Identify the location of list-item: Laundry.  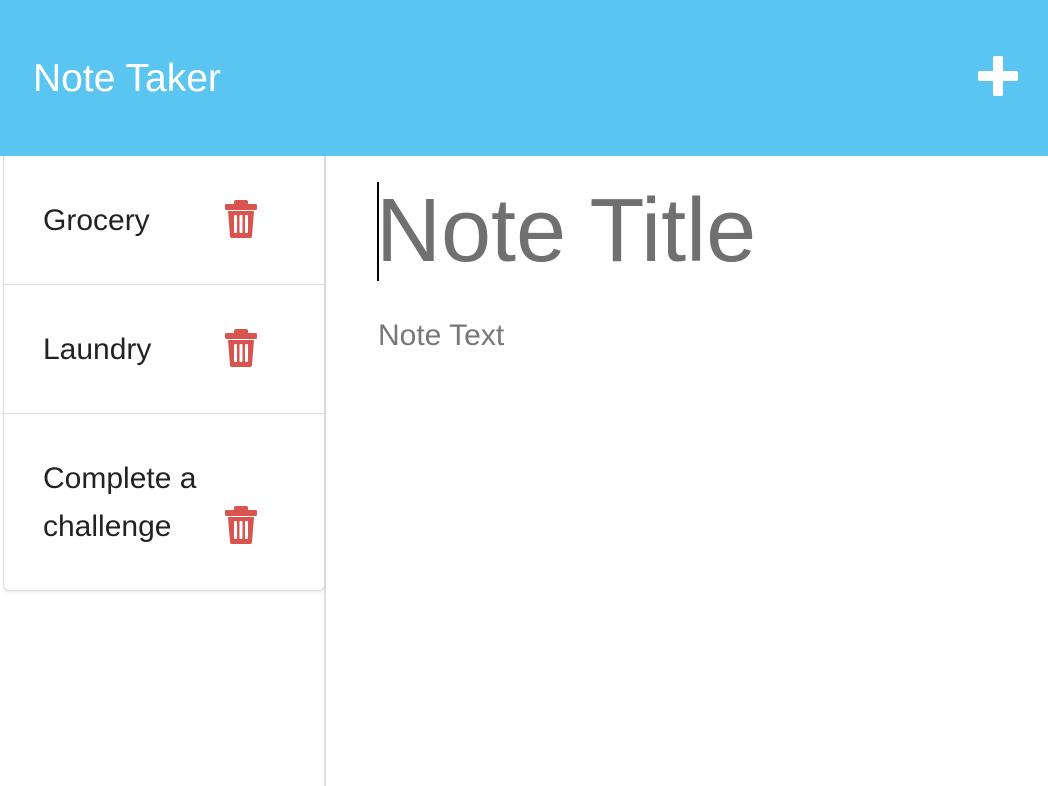
(164, 349).